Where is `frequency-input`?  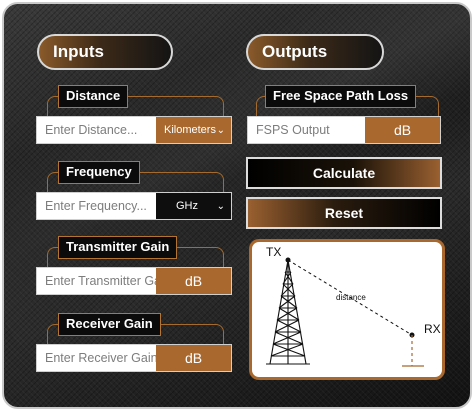
frequency-input is located at coordinates (96, 206).